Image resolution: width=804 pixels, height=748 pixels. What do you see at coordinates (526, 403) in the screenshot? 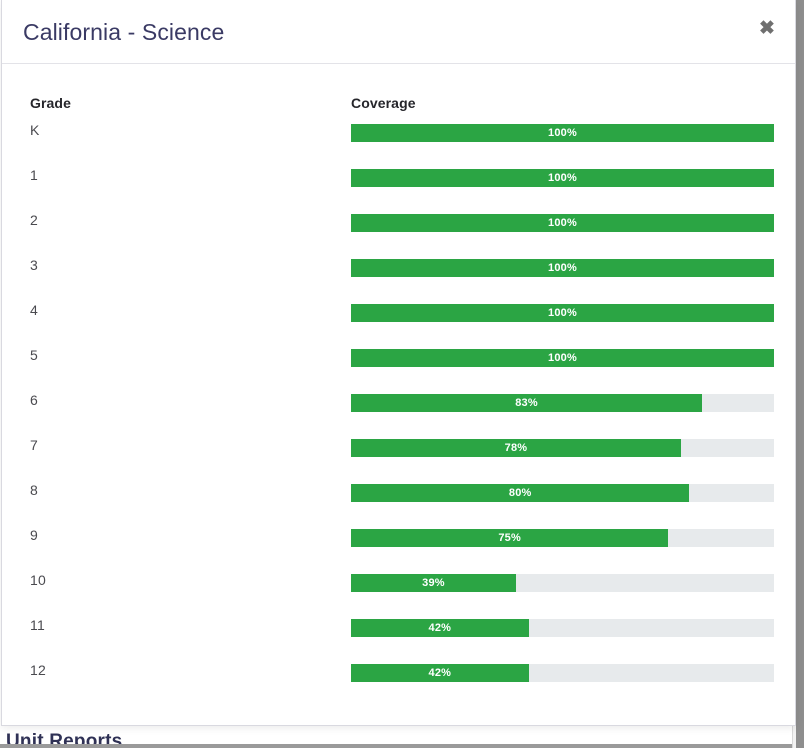
I see `coverage-bar-label: 83%` at bounding box center [526, 403].